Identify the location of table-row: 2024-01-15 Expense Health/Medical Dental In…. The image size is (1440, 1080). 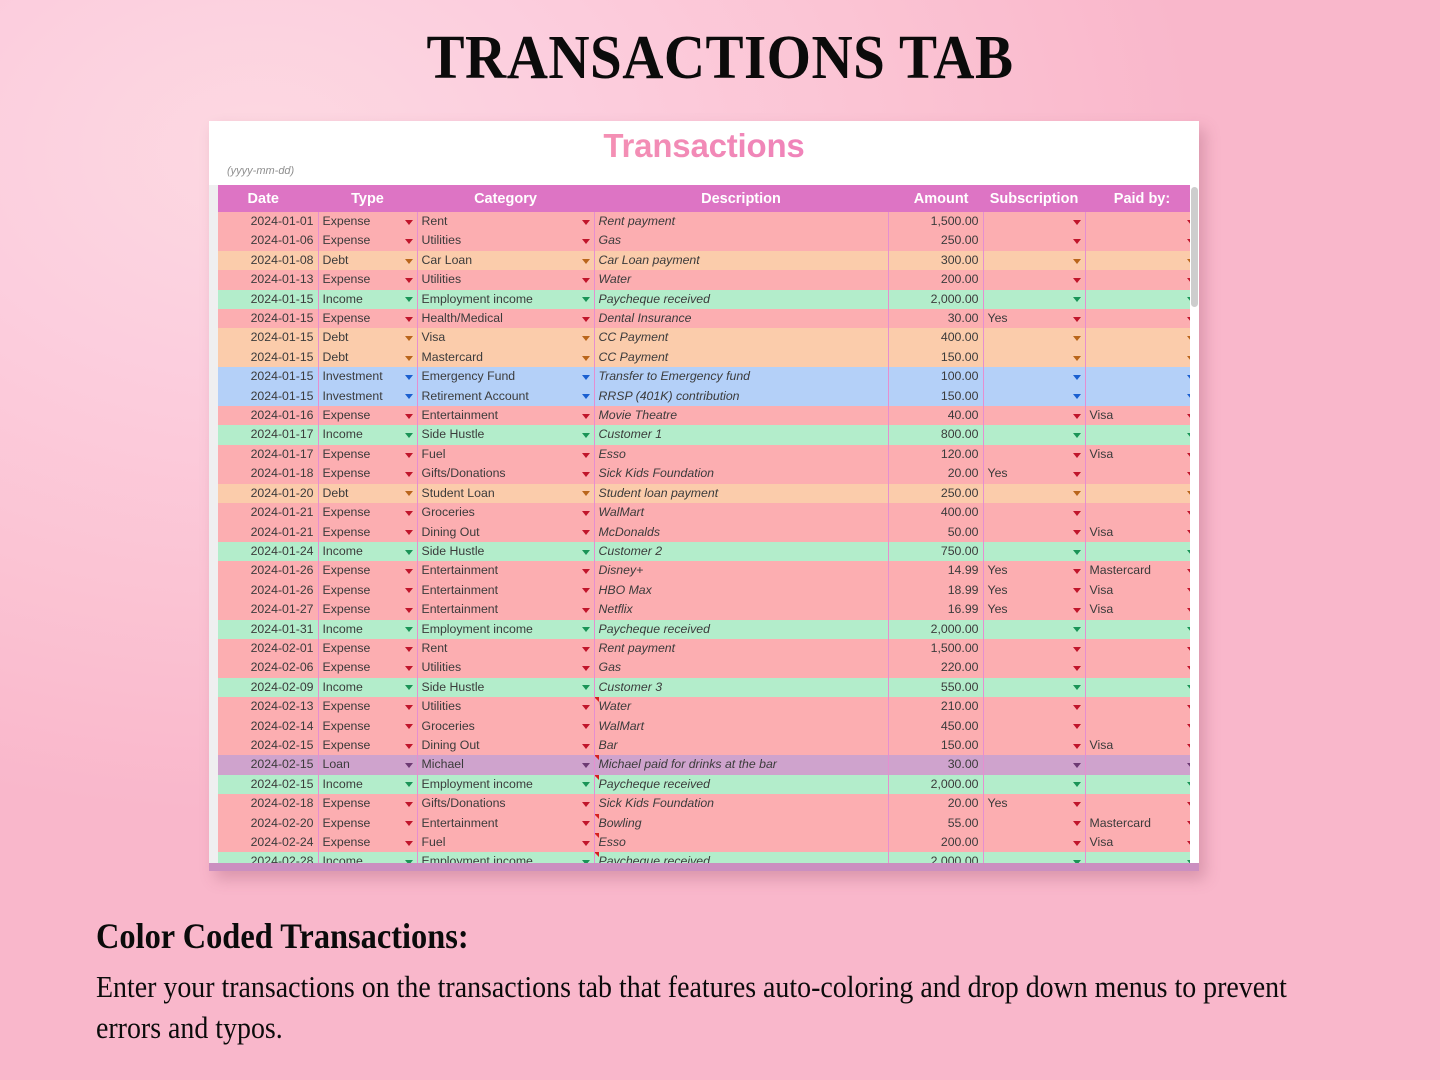
(704, 319).